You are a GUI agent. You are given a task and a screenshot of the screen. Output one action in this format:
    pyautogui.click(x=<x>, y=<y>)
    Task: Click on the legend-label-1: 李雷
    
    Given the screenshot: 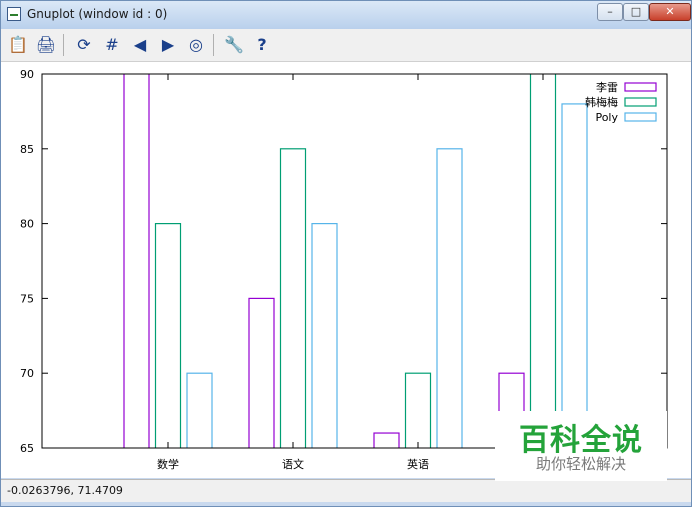 What is the action you would take?
    pyautogui.click(x=607, y=87)
    